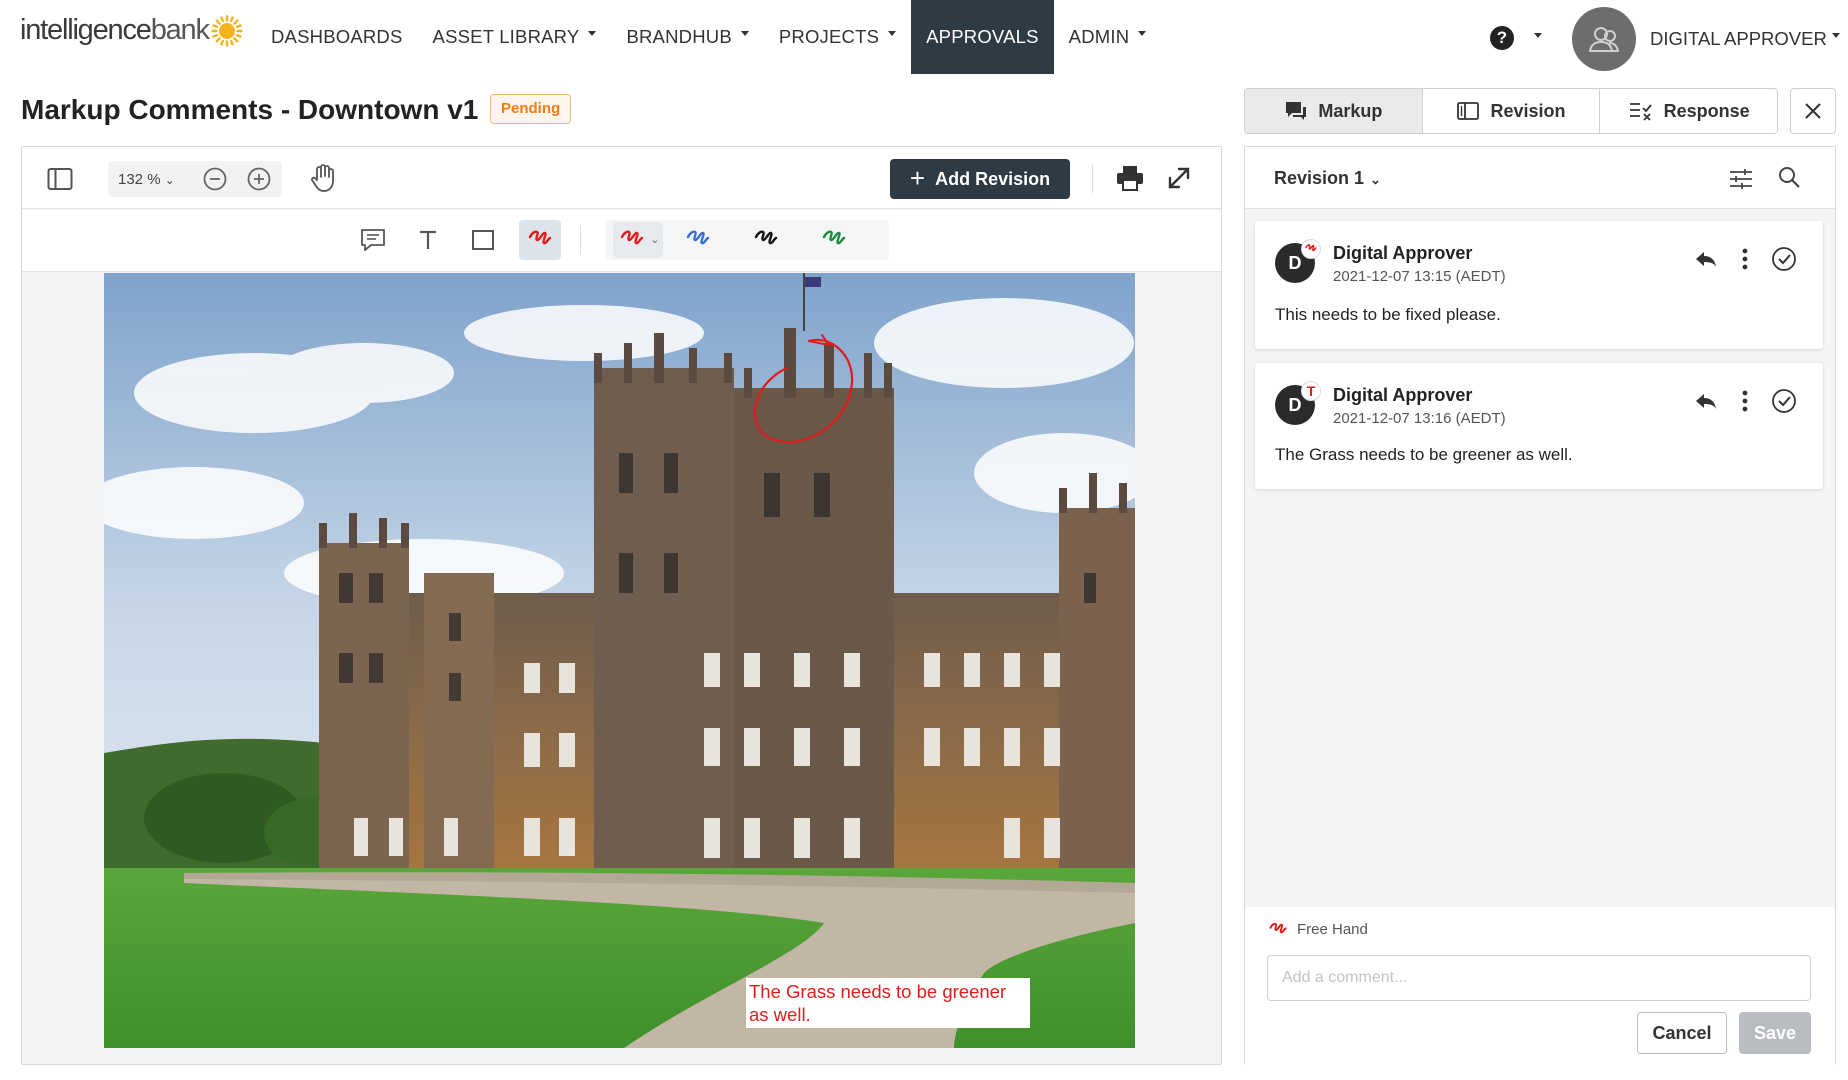 This screenshot has height=1080, width=1848. Describe the element at coordinates (115, 30) in the screenshot. I see `logo-wordmark: intelligencebank` at that location.